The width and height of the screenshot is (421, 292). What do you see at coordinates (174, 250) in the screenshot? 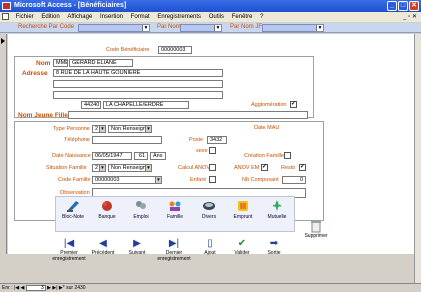
I see `dernier-enregistrement-button: ▶| Dernier enregistrement` at bounding box center [174, 250].